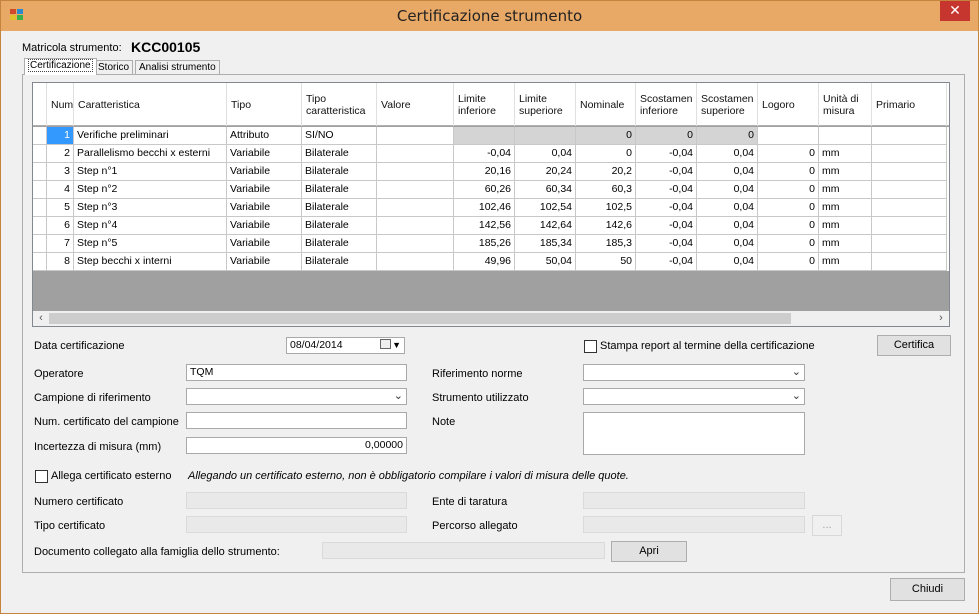 The height and width of the screenshot is (614, 979). Describe the element at coordinates (545, 244) in the screenshot. I see `cell-limite-superiore: 185,34` at that location.